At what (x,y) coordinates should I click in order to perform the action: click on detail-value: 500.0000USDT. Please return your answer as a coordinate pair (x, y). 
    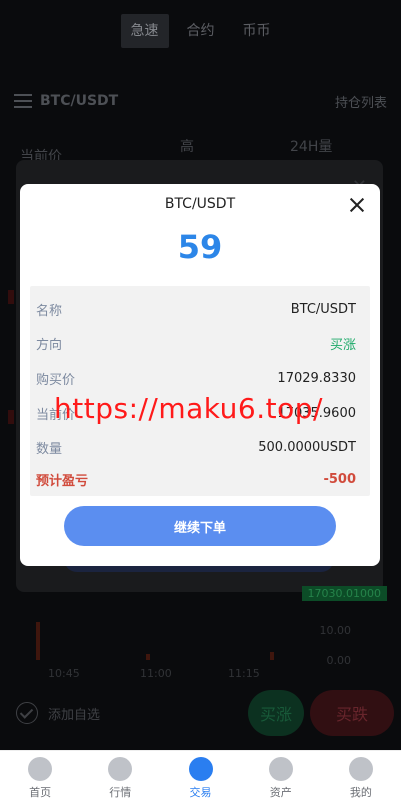
    Looking at the image, I should click on (307, 447).